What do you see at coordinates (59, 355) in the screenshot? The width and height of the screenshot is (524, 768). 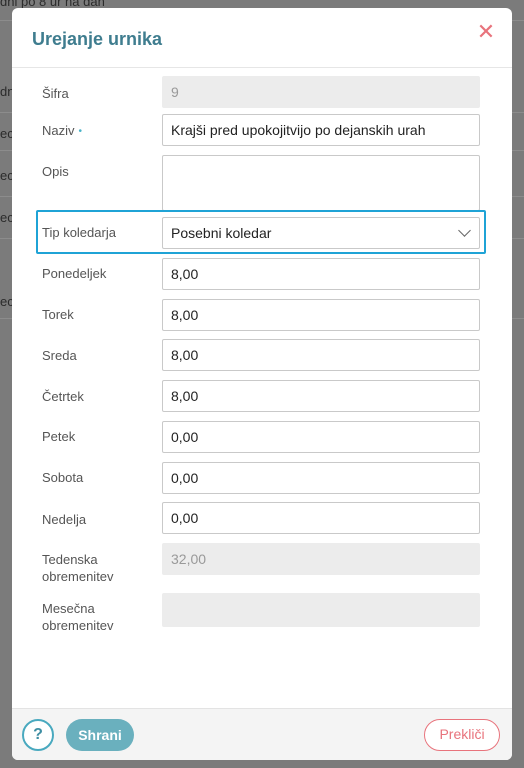 I see `sreda-label: Sreda` at bounding box center [59, 355].